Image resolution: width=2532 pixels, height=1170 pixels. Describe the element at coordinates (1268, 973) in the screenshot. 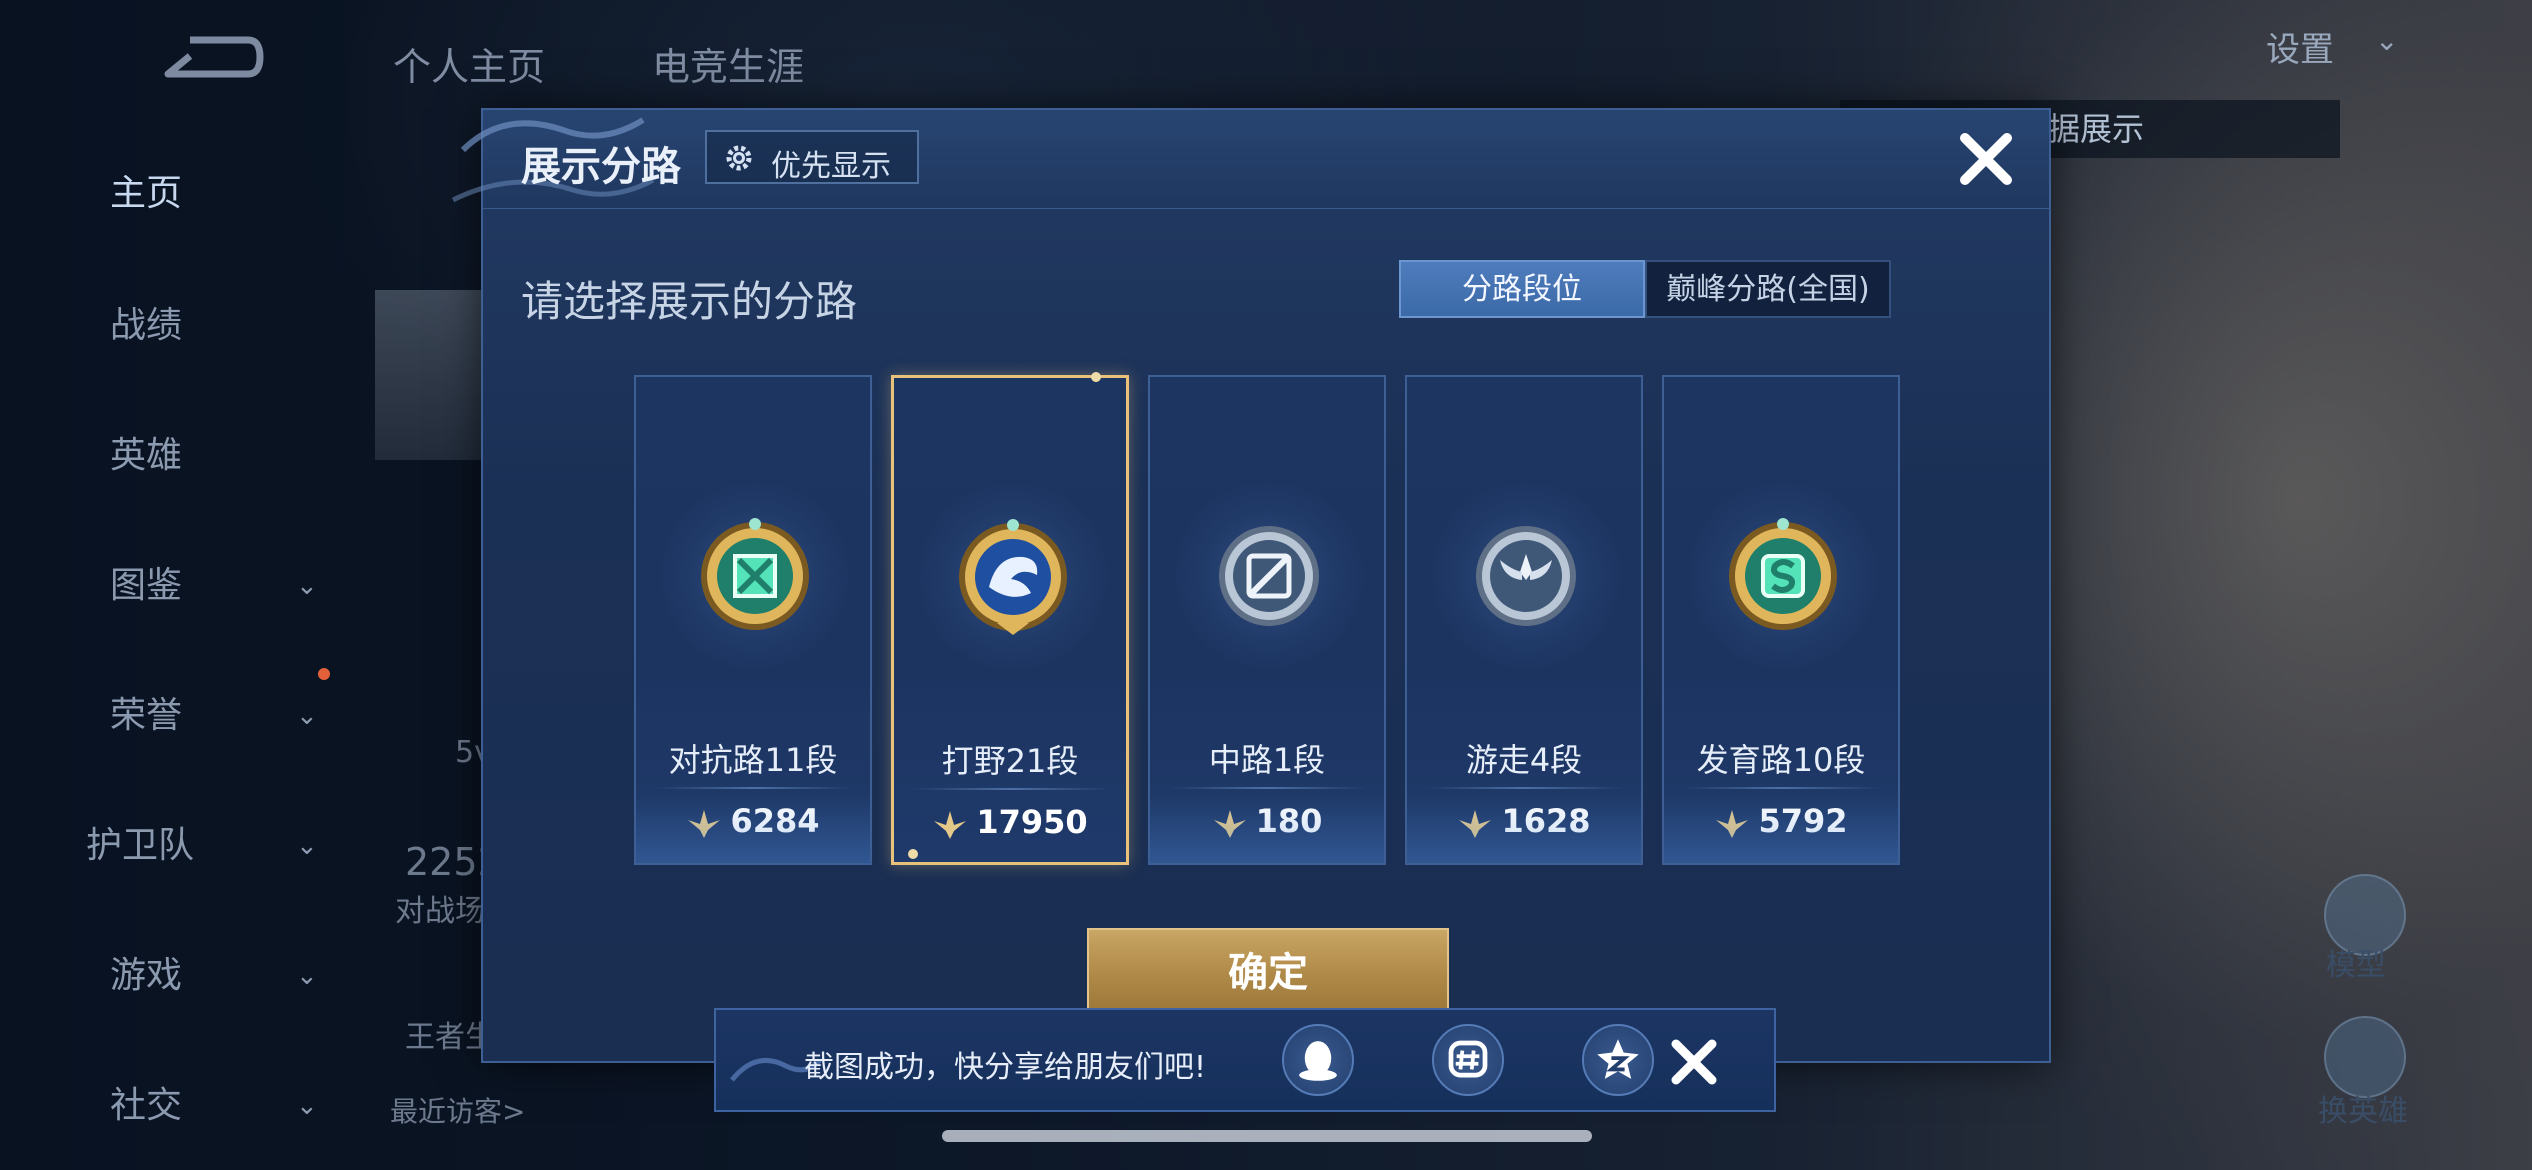

I see `confirm-button: 确定` at that location.